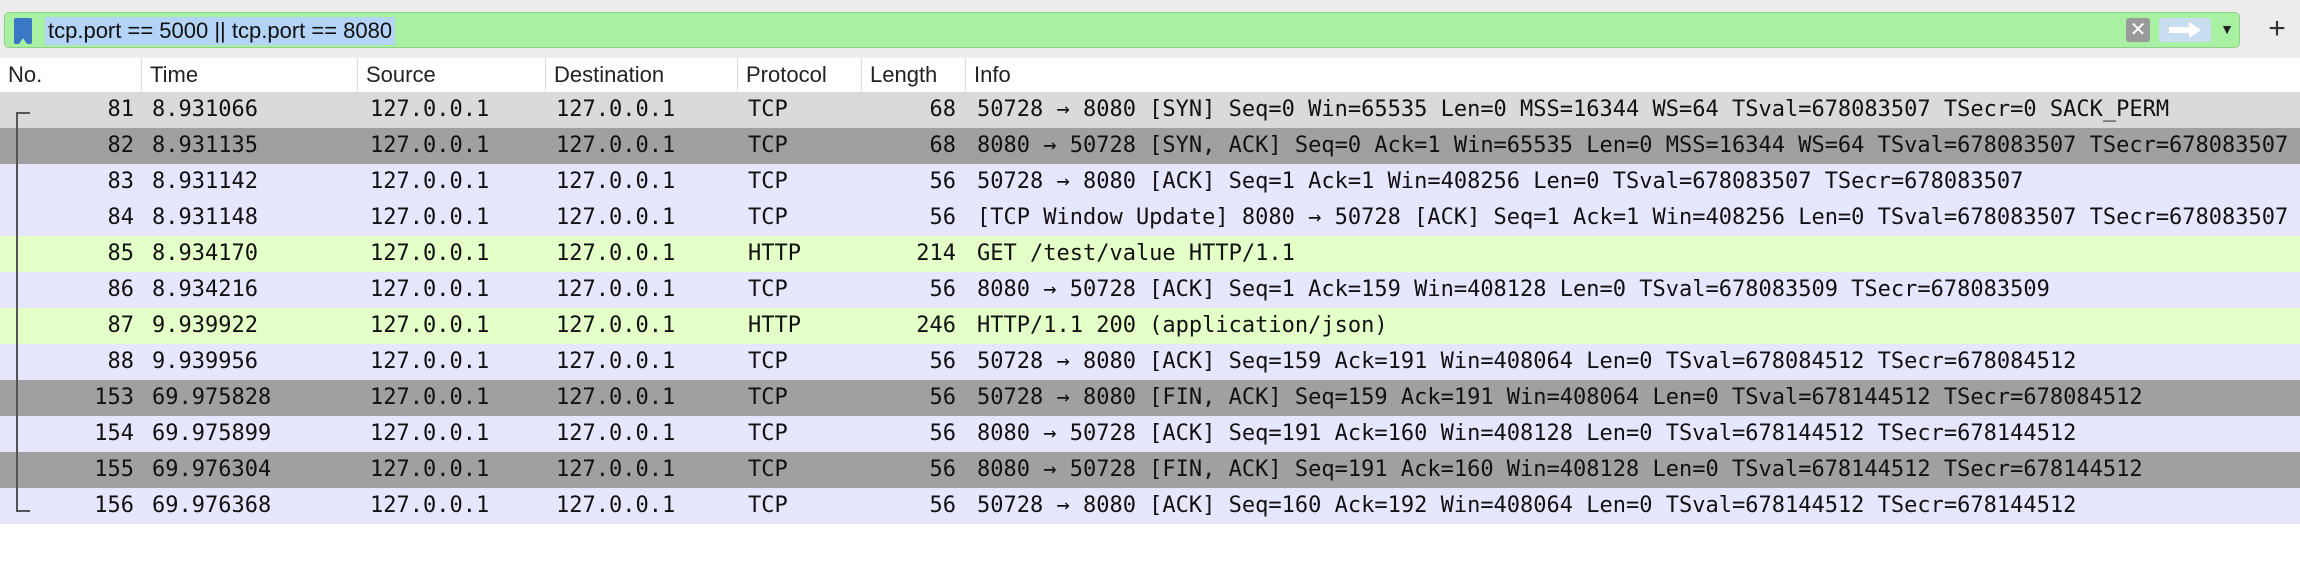 This screenshot has width=2300, height=582. What do you see at coordinates (205, 361) in the screenshot?
I see `packet-time: 9.939956` at bounding box center [205, 361].